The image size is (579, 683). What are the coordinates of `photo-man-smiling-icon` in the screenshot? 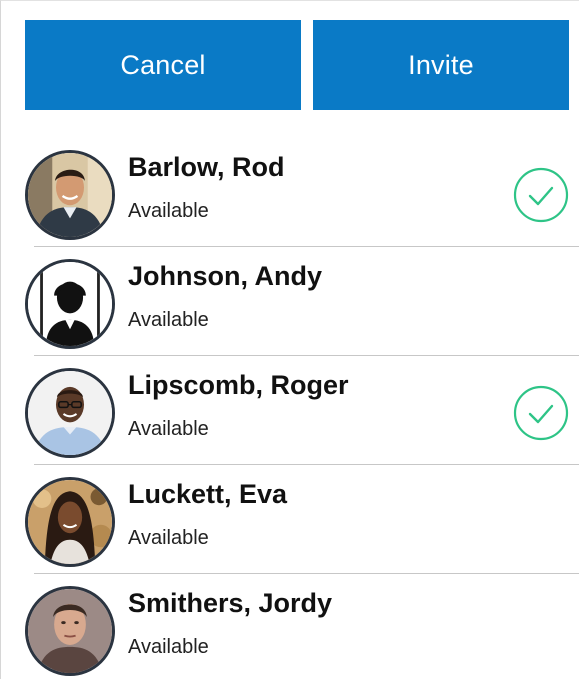 It's located at (70, 195).